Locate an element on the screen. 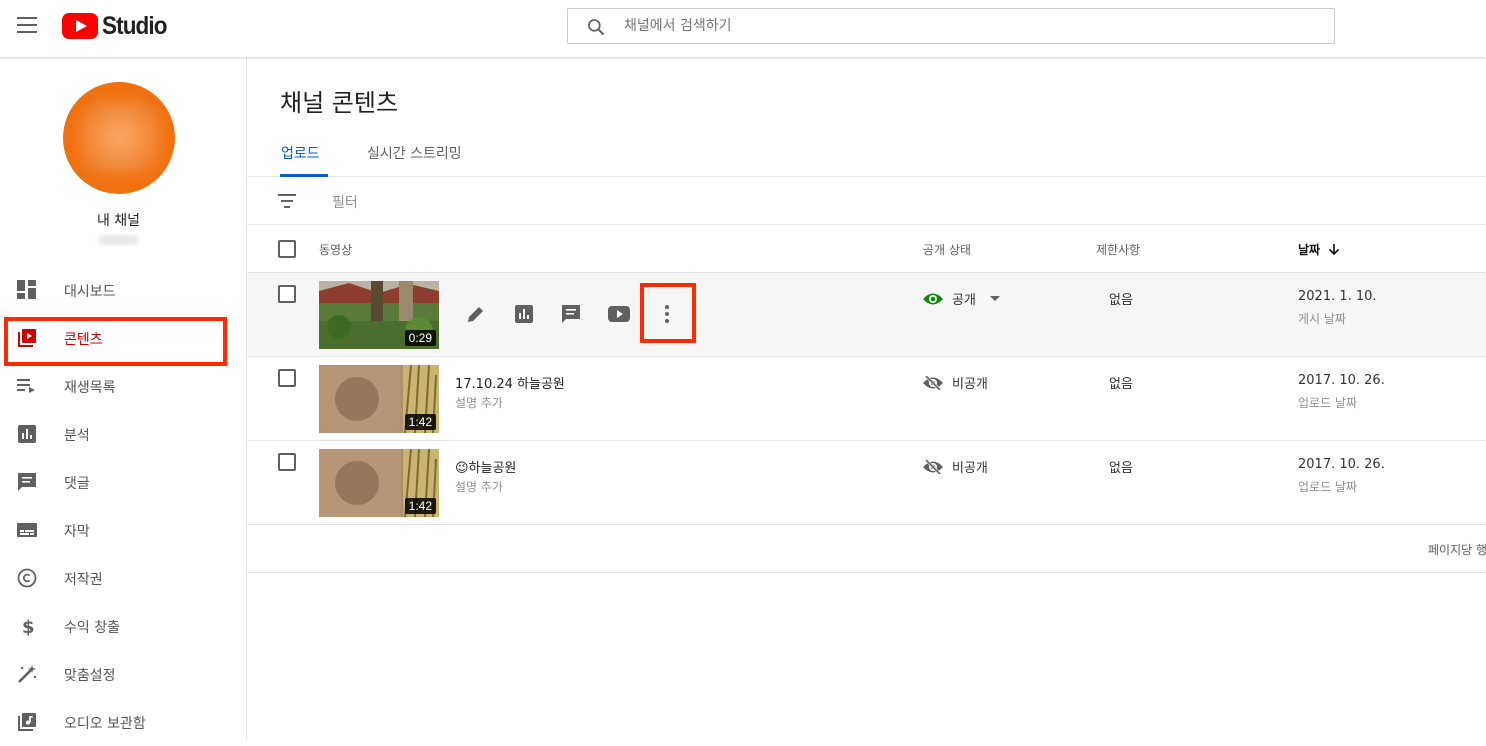 The height and width of the screenshot is (746, 1486). studio-logo: Studio is located at coordinates (118, 26).